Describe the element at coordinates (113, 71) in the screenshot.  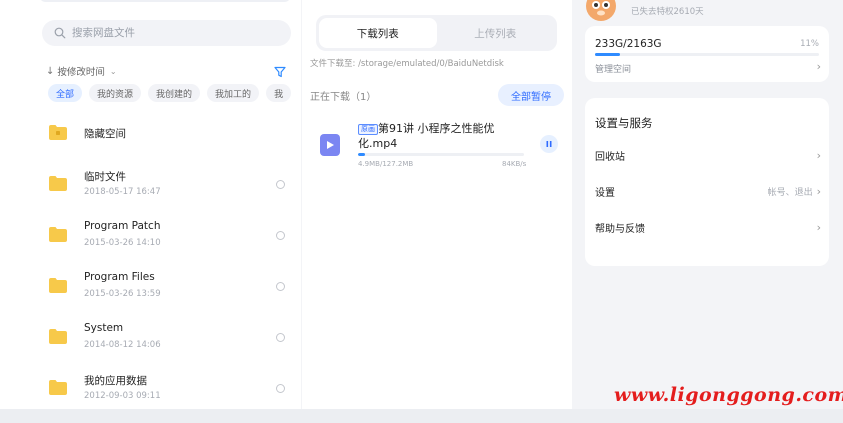
I see `chevron-down-icon: ⌄` at that location.